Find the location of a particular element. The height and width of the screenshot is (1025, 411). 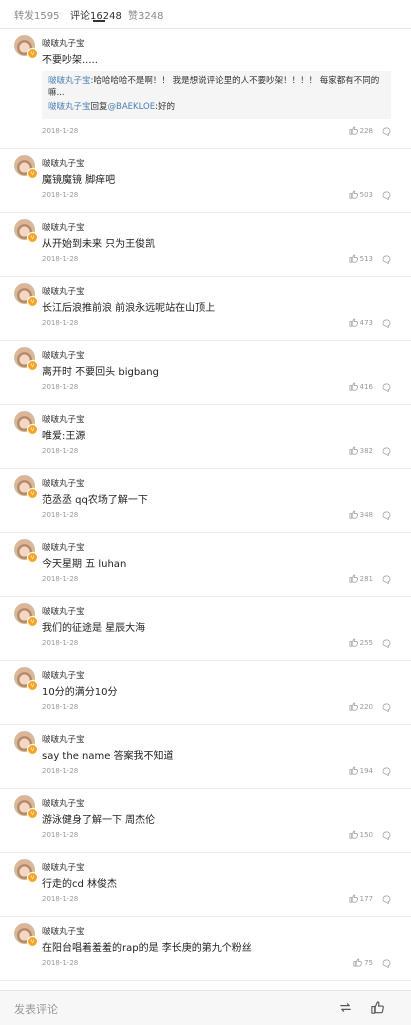

like-button: 348 is located at coordinates (361, 514).